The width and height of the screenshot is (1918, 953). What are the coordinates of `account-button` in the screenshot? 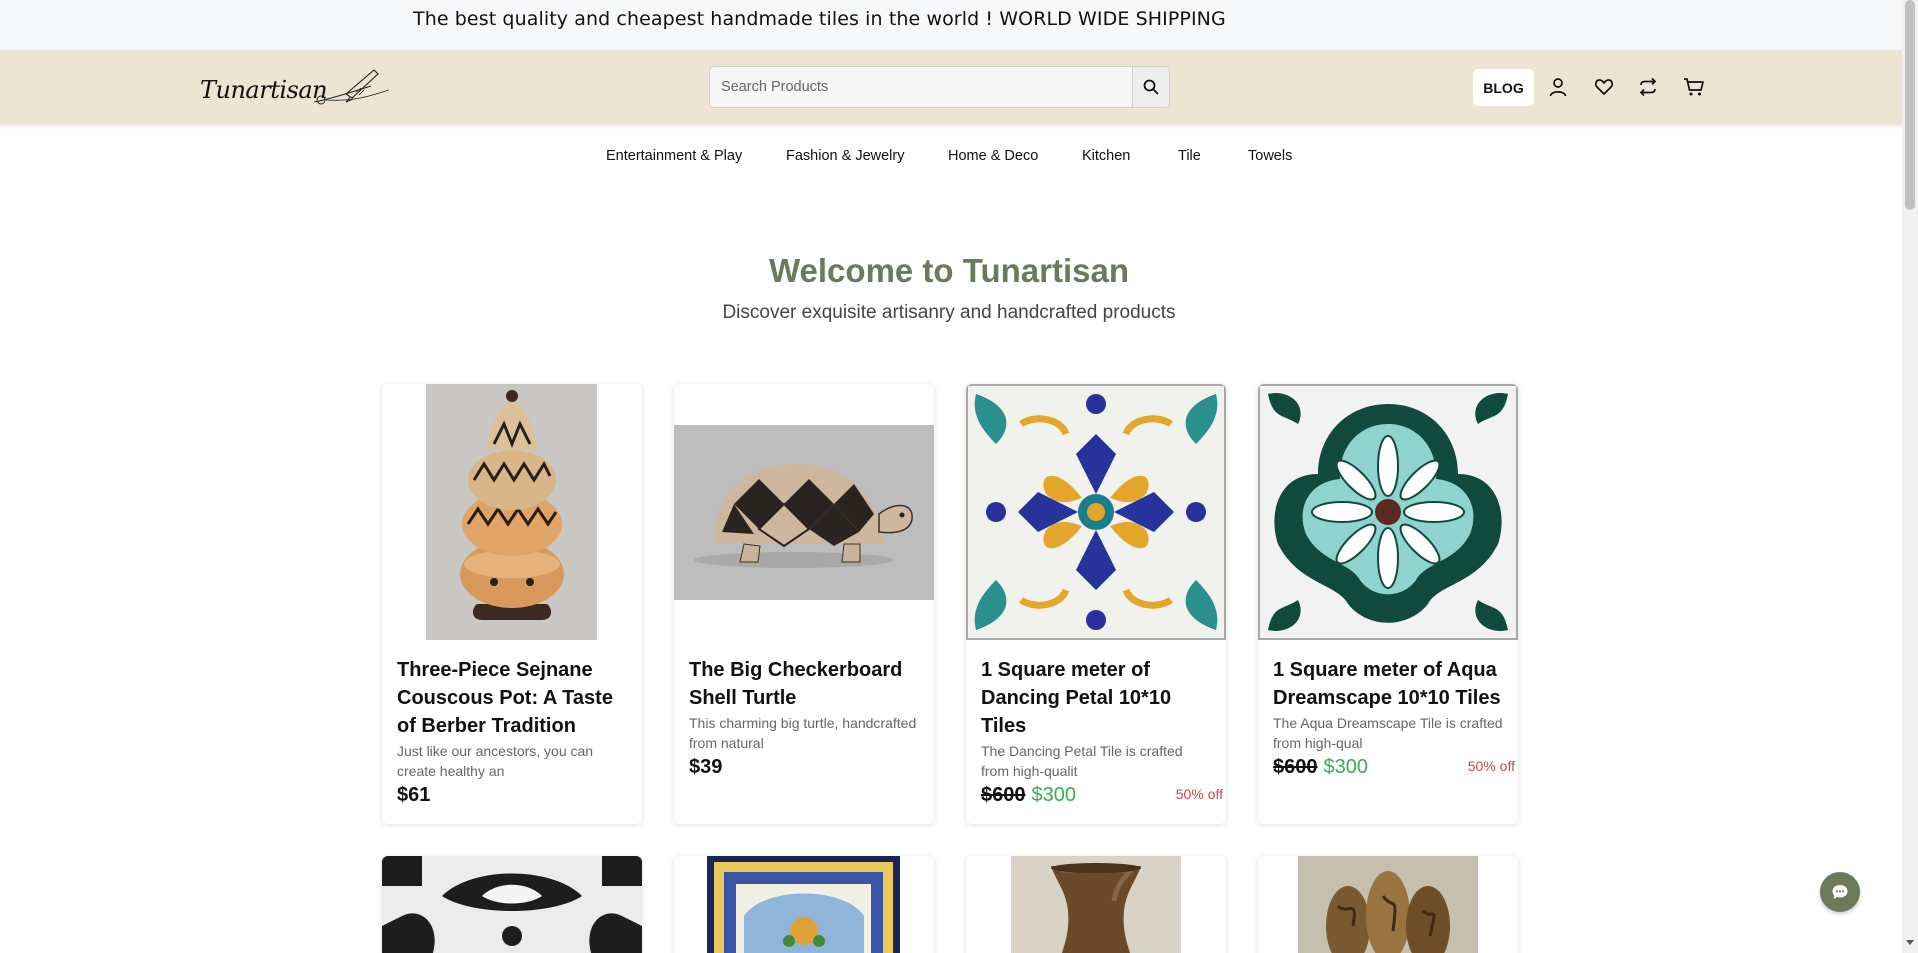 It's located at (1558, 87).